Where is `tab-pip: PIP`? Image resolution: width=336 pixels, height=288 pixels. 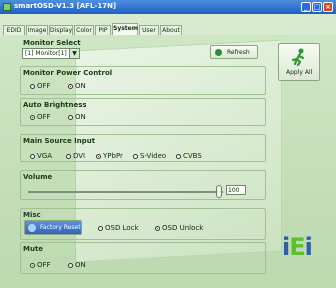
tab-pip: PIP is located at coordinates (103, 30).